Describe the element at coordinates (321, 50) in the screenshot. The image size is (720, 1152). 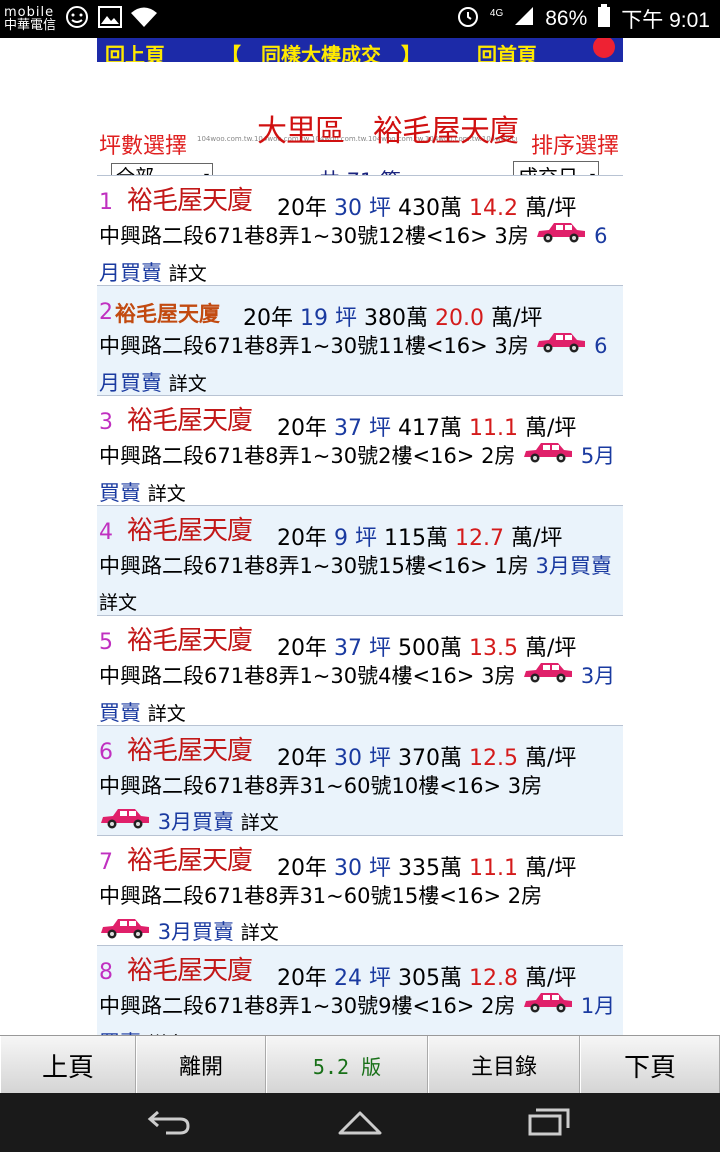
I see `same-building-link: 【 同樣大樓成交 】` at that location.